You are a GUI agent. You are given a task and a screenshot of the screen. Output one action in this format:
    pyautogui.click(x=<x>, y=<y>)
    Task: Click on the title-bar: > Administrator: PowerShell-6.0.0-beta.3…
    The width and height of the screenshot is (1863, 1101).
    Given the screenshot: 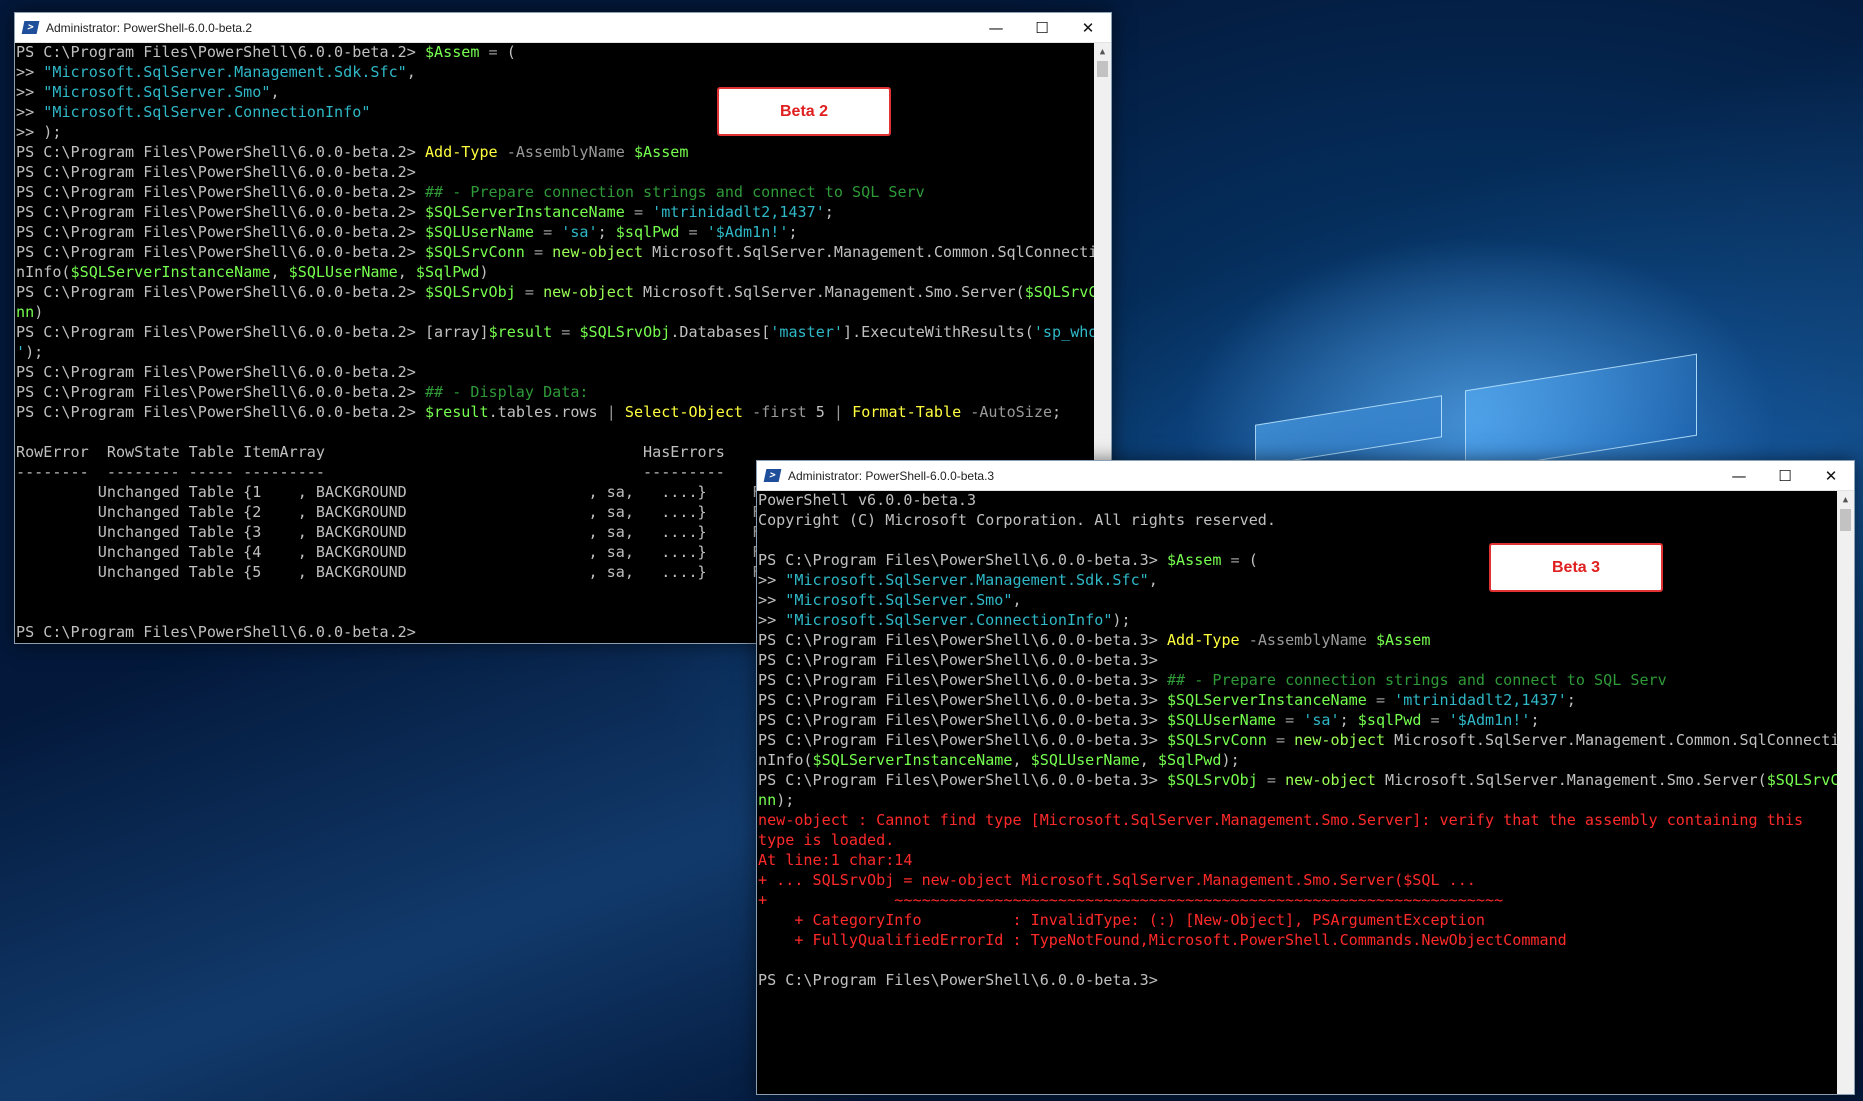 What is the action you would take?
    pyautogui.click(x=1305, y=476)
    